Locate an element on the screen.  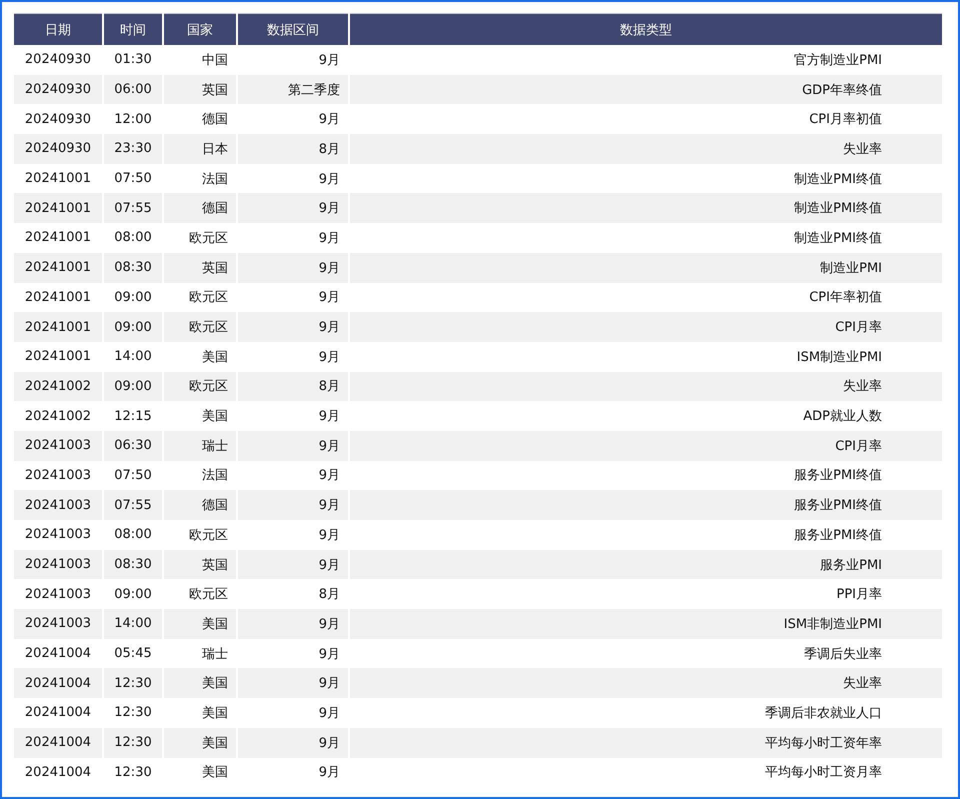
table-cell-text: 瑞士 is located at coordinates (215, 655).